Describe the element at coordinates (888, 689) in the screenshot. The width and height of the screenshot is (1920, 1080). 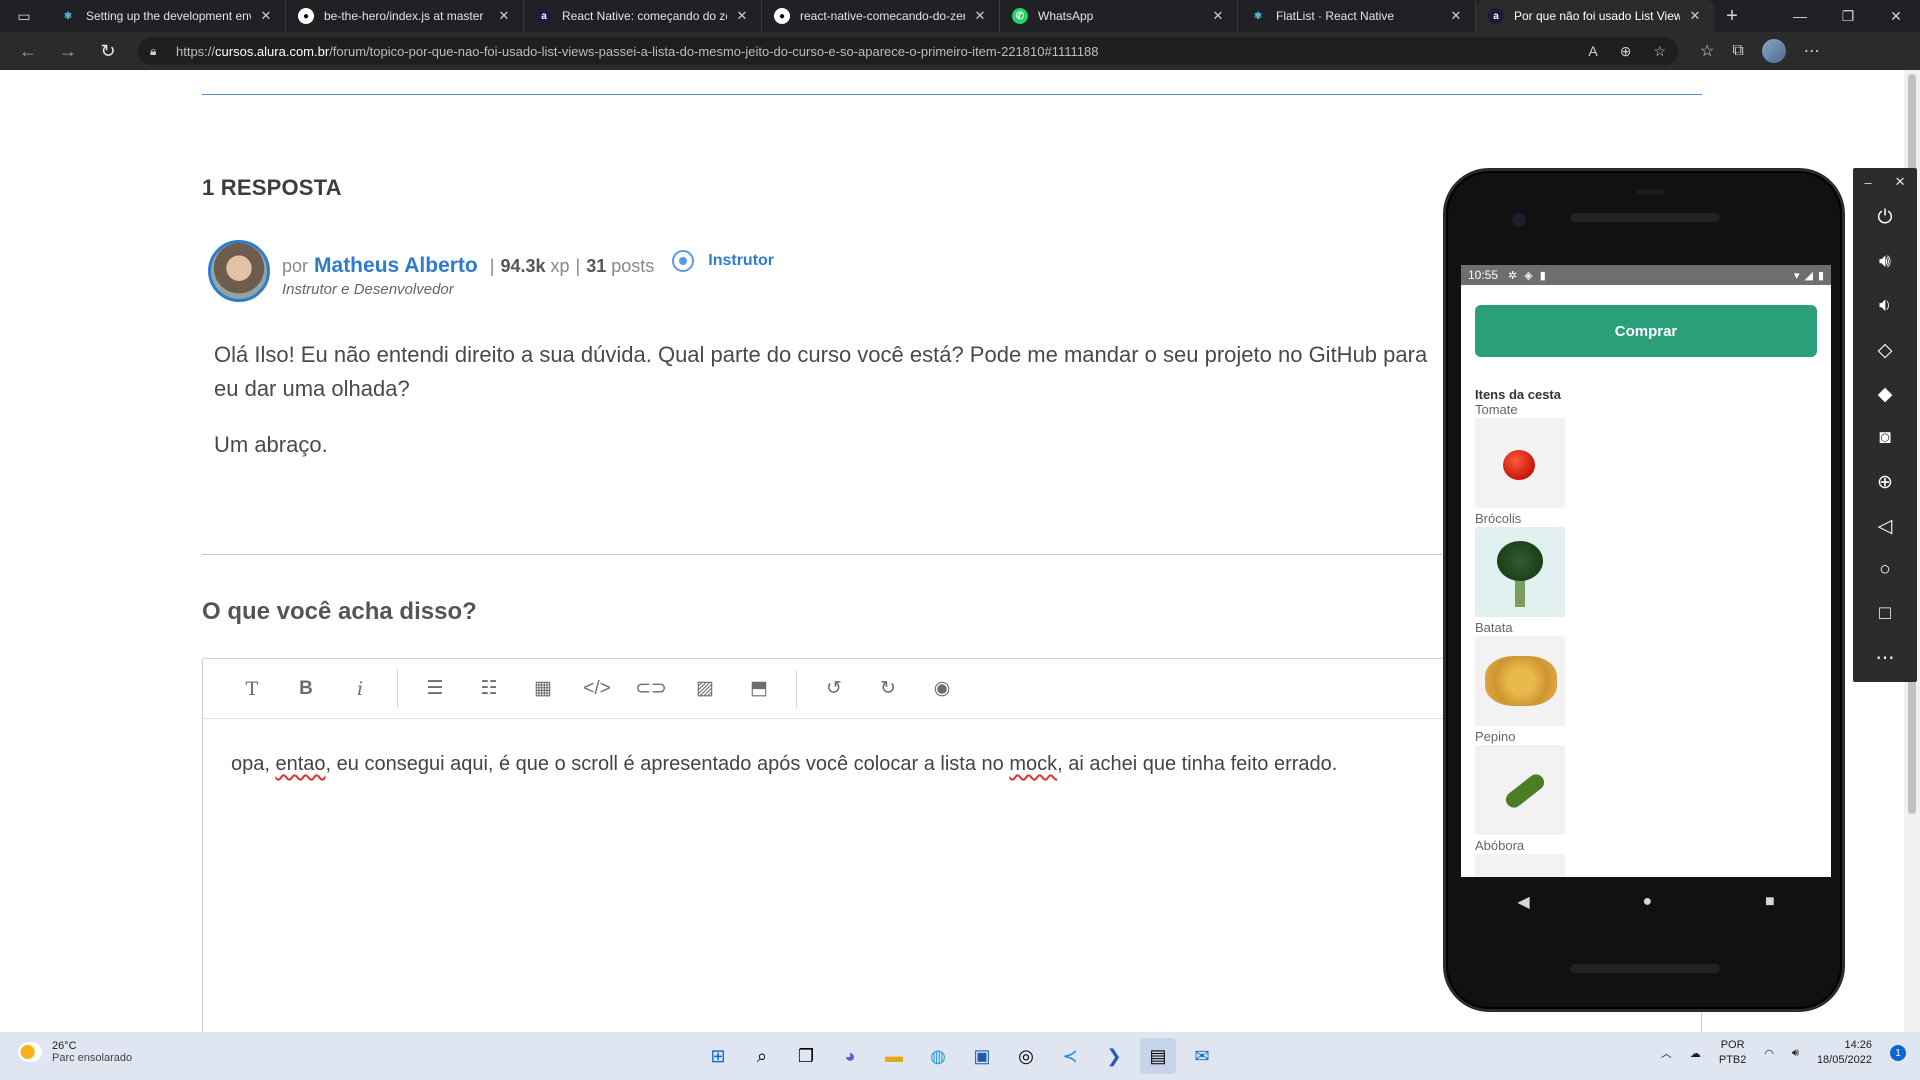
I see `redo-icon: ↻` at that location.